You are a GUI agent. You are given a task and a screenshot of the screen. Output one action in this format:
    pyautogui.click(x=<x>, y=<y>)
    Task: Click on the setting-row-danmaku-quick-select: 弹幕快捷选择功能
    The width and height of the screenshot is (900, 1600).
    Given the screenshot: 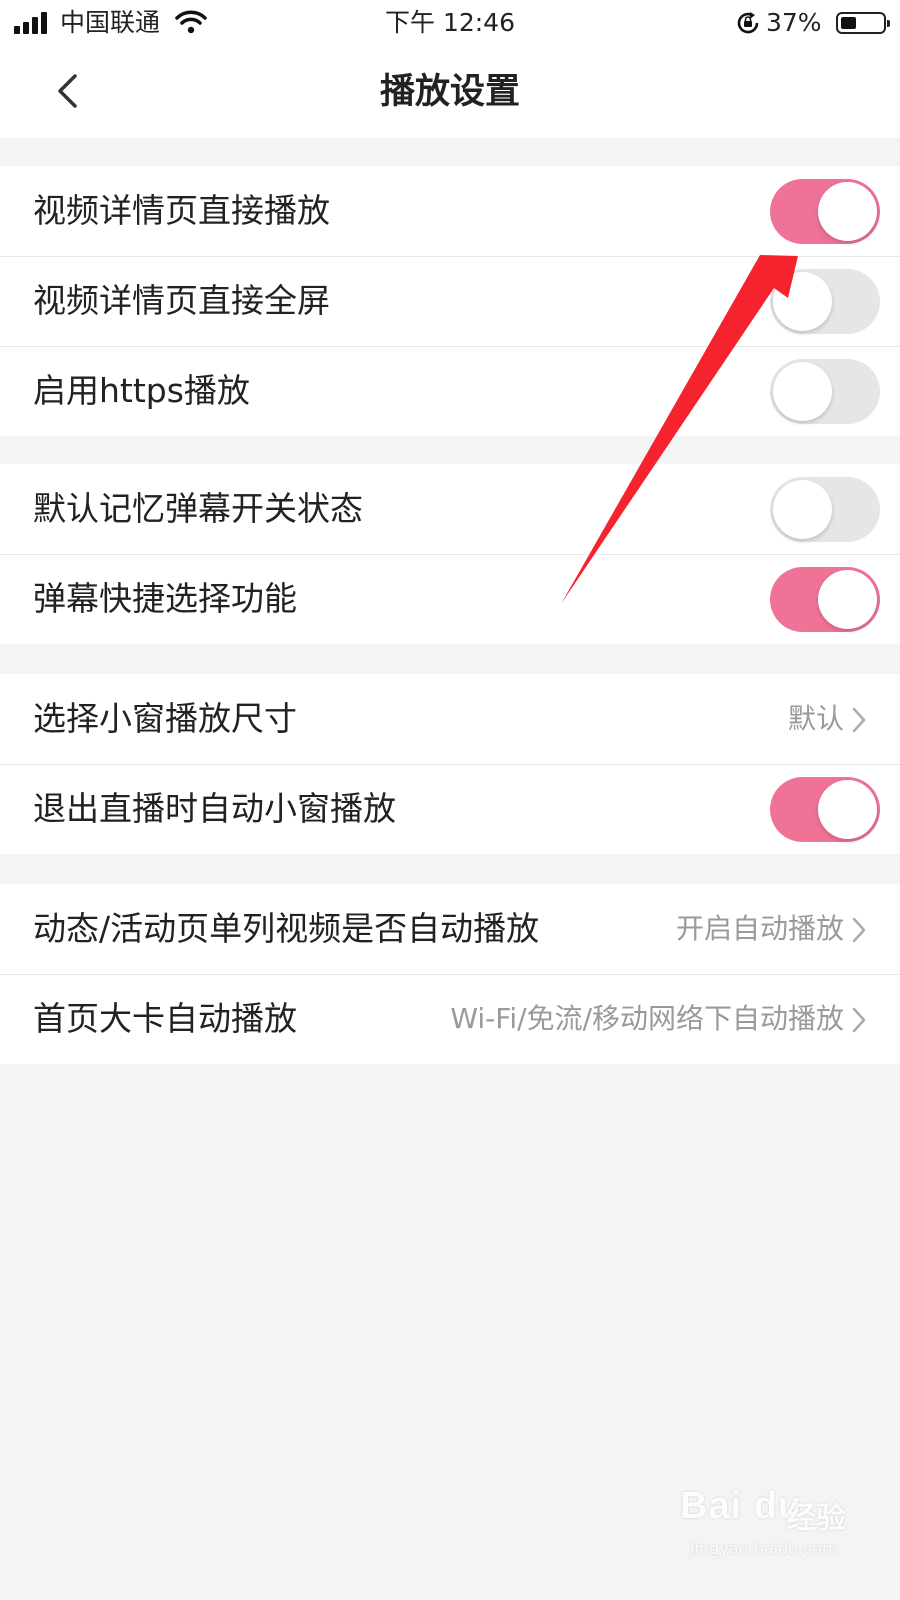 What is the action you would take?
    pyautogui.click(x=450, y=599)
    